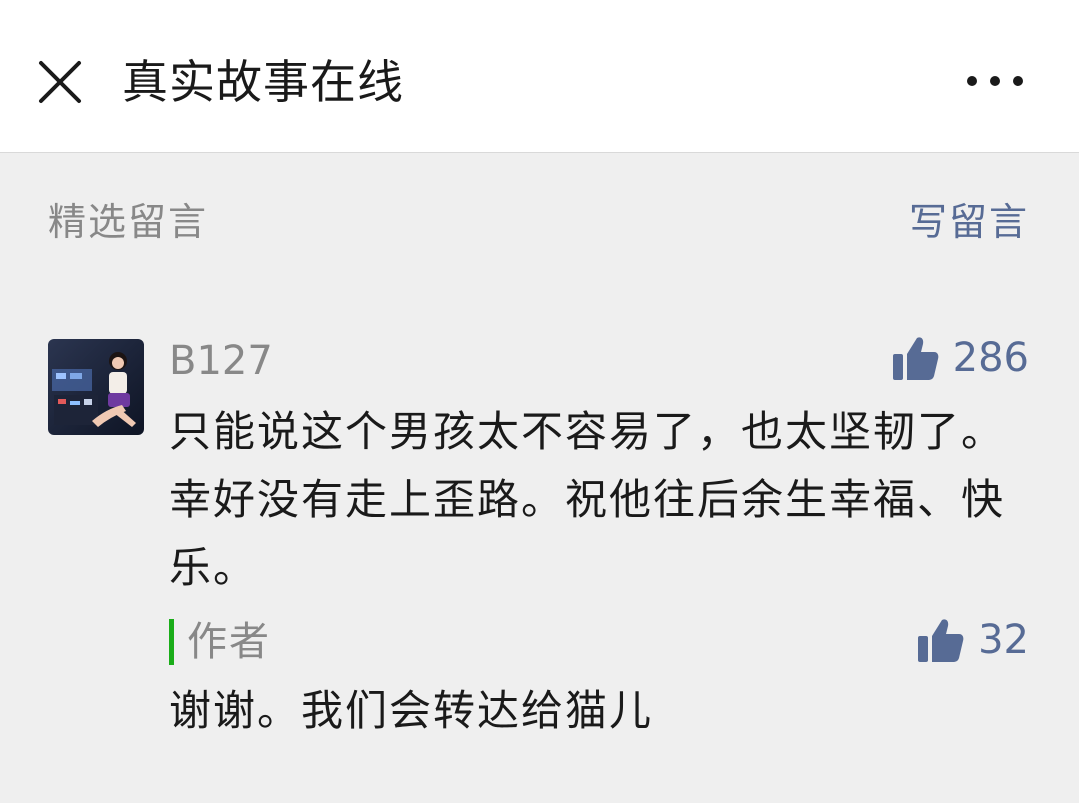 The image size is (1079, 803). I want to click on avatar, so click(96, 387).